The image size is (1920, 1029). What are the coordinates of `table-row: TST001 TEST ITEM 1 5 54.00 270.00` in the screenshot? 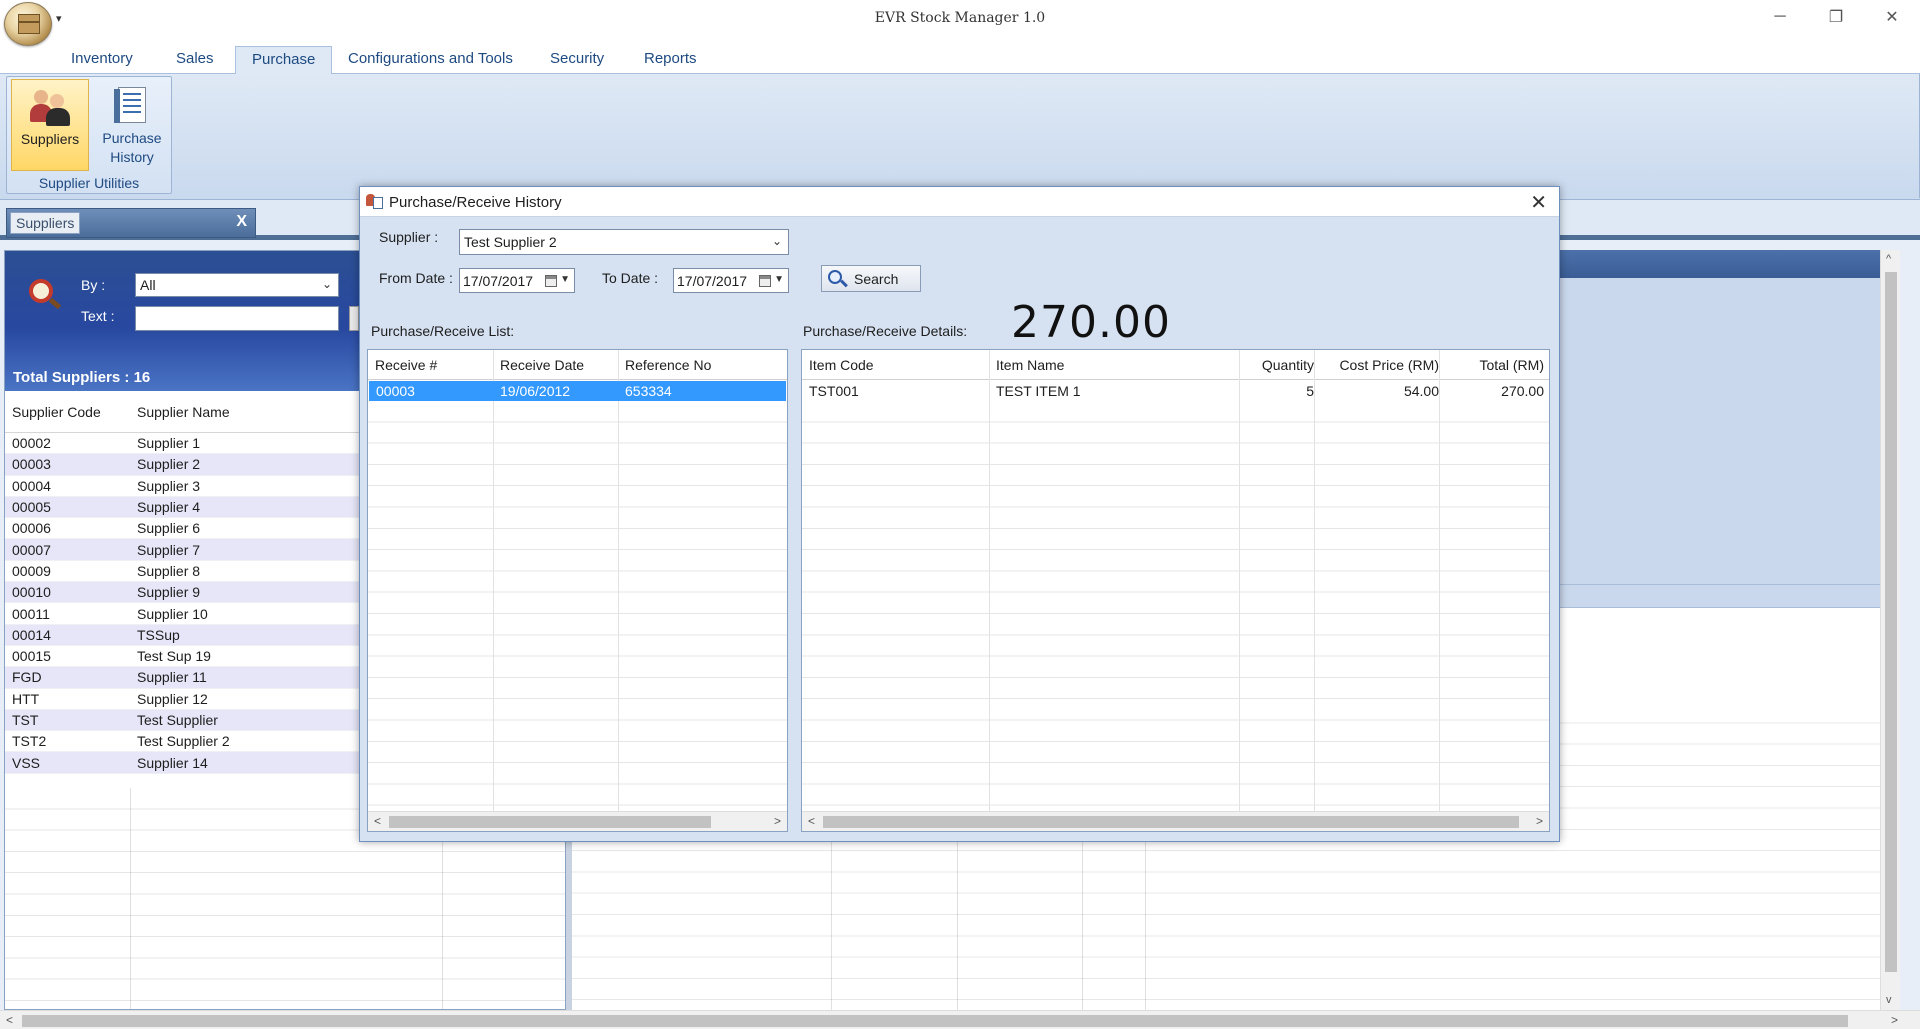 It's located at (1175, 391).